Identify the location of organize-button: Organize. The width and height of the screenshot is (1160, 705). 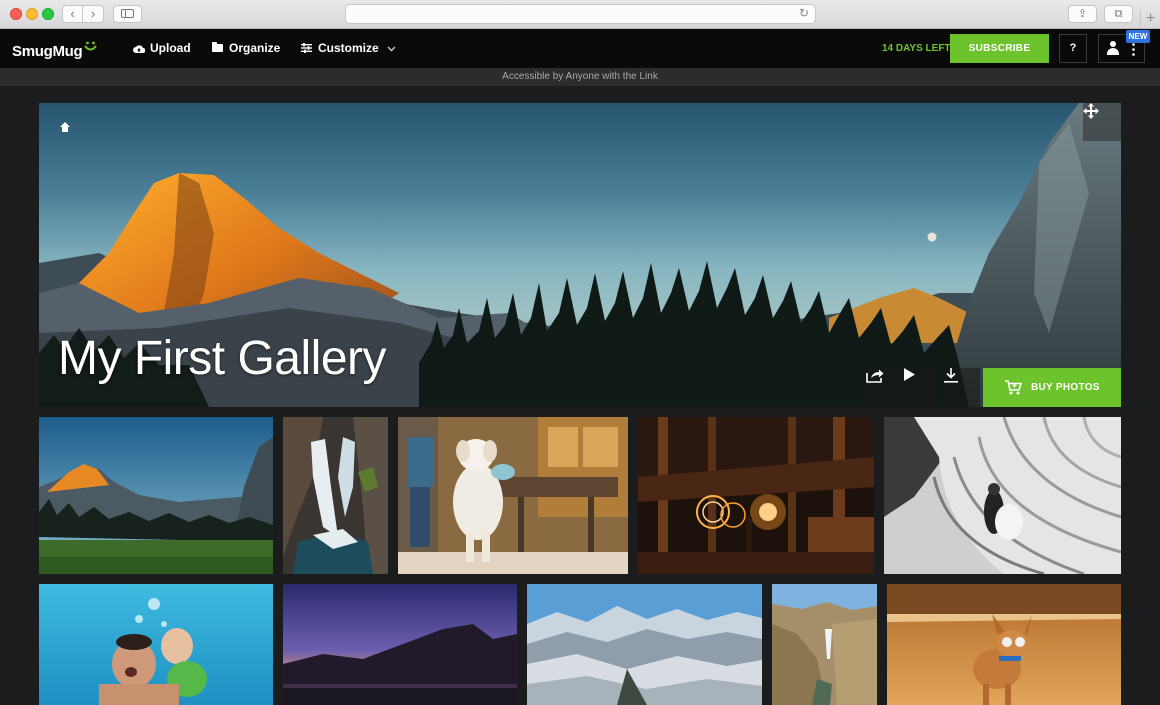
(246, 48).